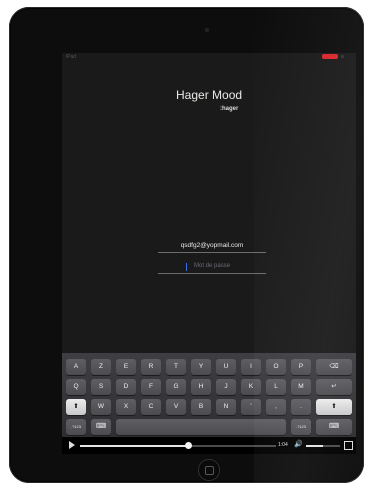  I want to click on carrier-label: iPad, so click(71, 57).